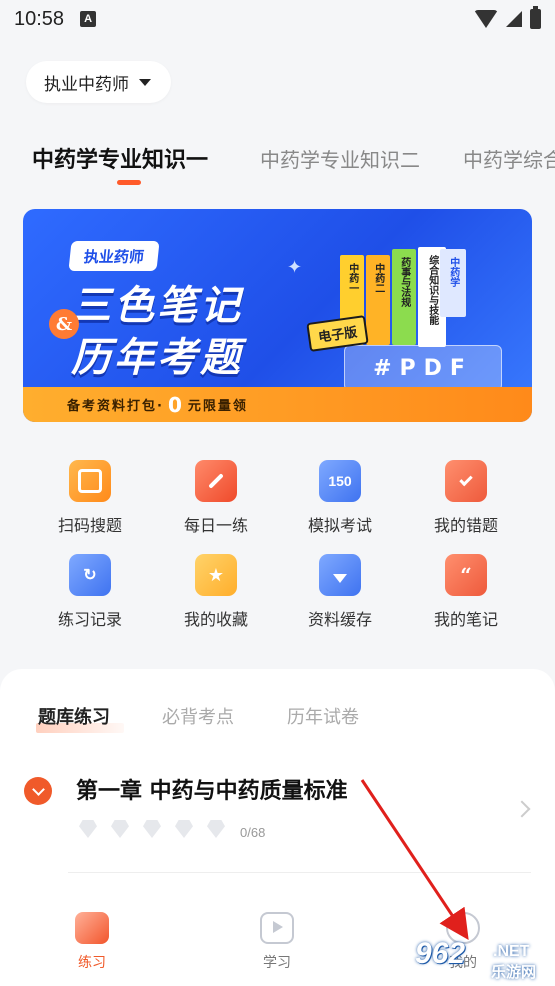 This screenshot has height=986, width=555. I want to click on chapter-title: 第一章 中药与中药质量标准, so click(212, 791).